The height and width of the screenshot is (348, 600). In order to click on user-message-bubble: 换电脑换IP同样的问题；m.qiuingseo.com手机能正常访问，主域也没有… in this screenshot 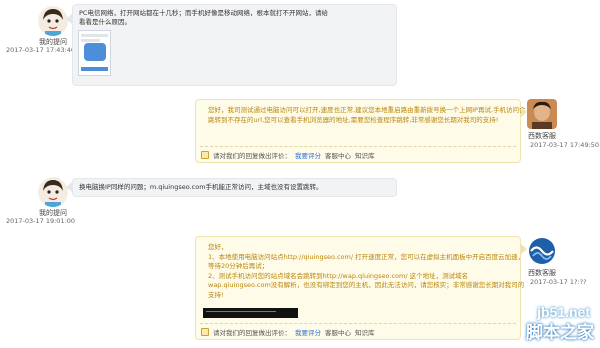, I will do `click(234, 187)`.